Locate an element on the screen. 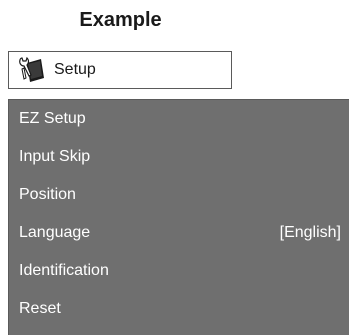 Image resolution: width=349 pixels, height=335 pixels. tab-setup: Setup is located at coordinates (120, 70).